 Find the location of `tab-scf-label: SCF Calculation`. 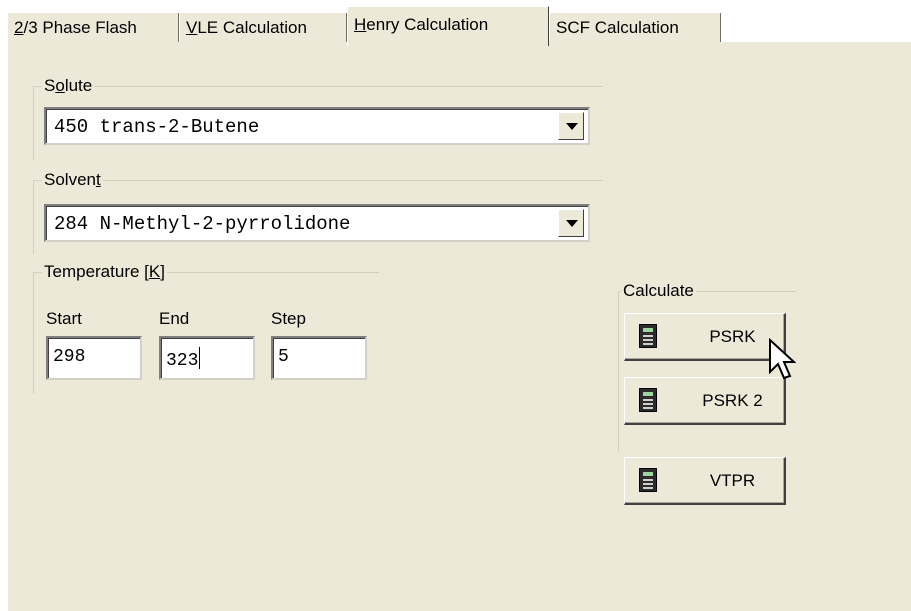

tab-scf-label: SCF Calculation is located at coordinates (617, 27).